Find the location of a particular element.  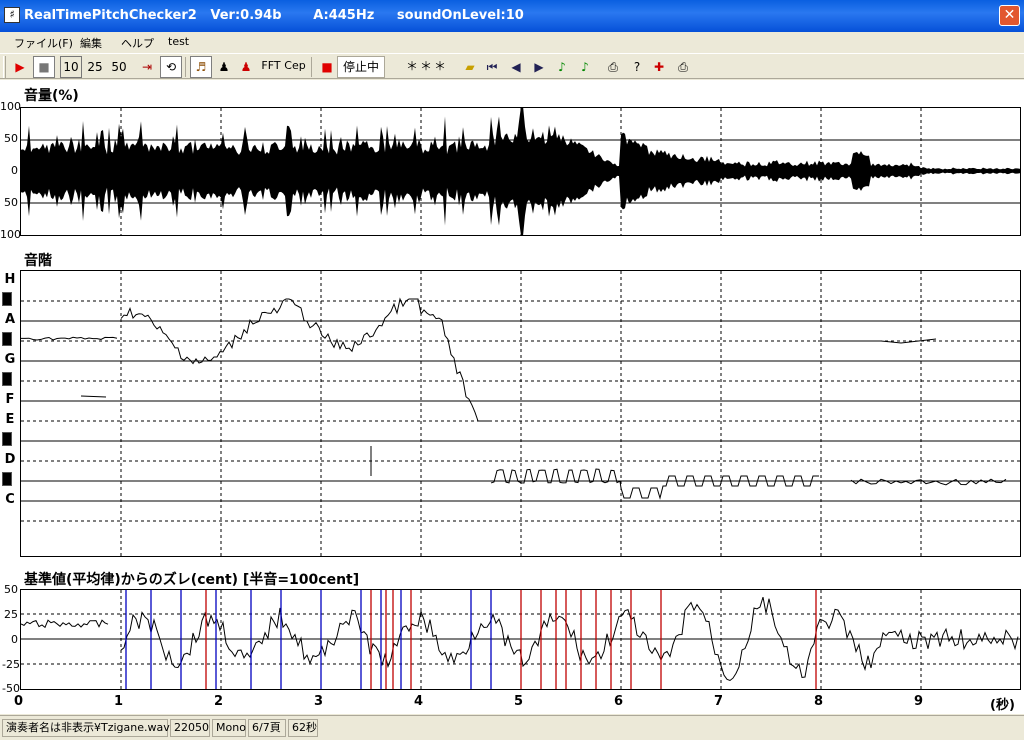

menu-help: ヘルプ is located at coordinates (137, 43).